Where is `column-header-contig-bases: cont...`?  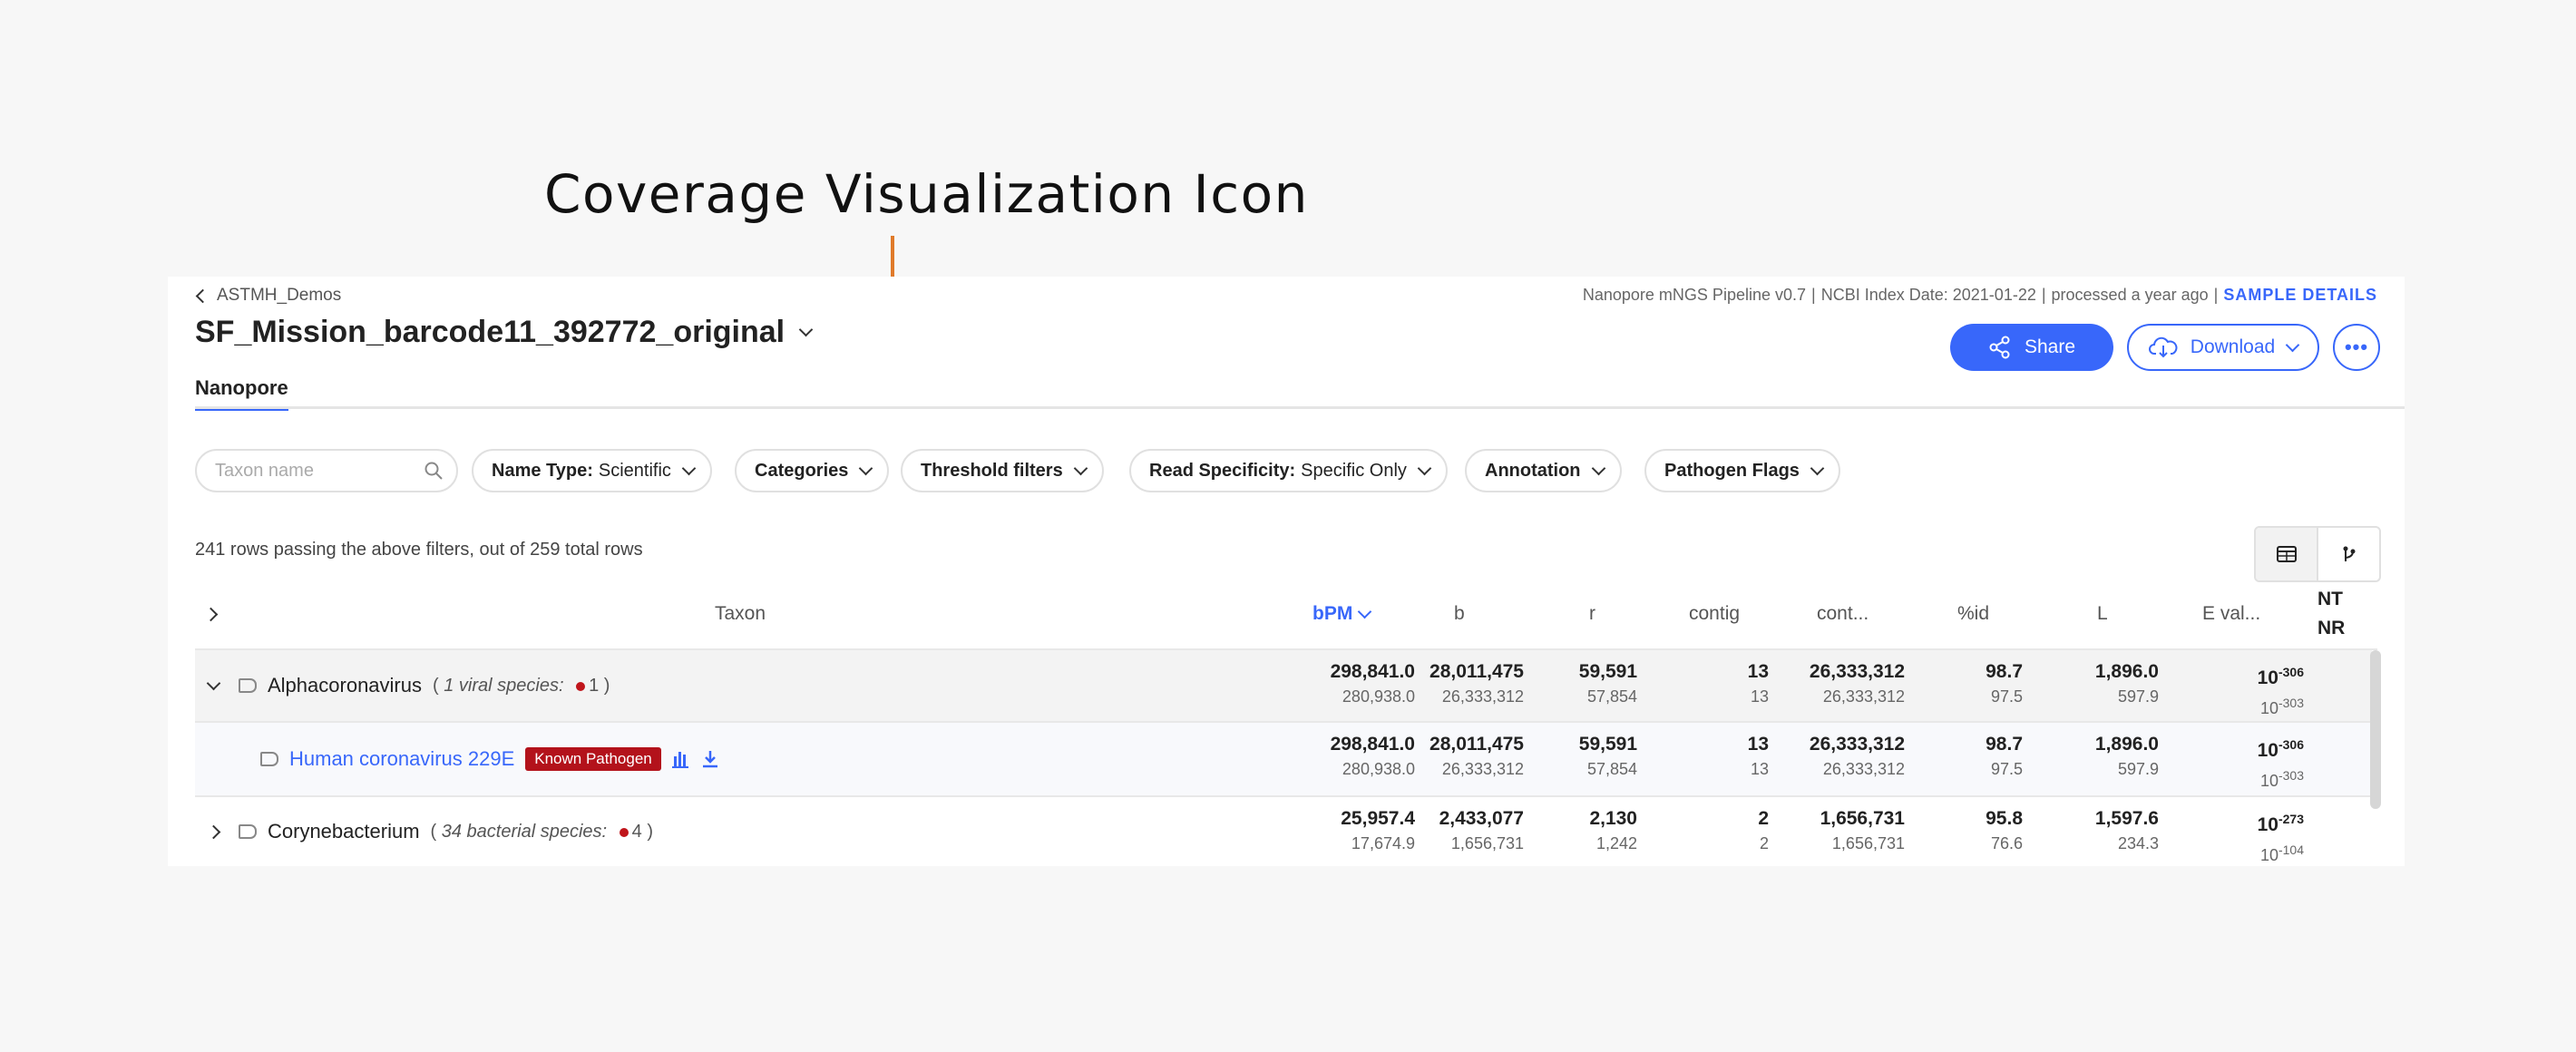
column-header-contig-bases: cont... is located at coordinates (1843, 614).